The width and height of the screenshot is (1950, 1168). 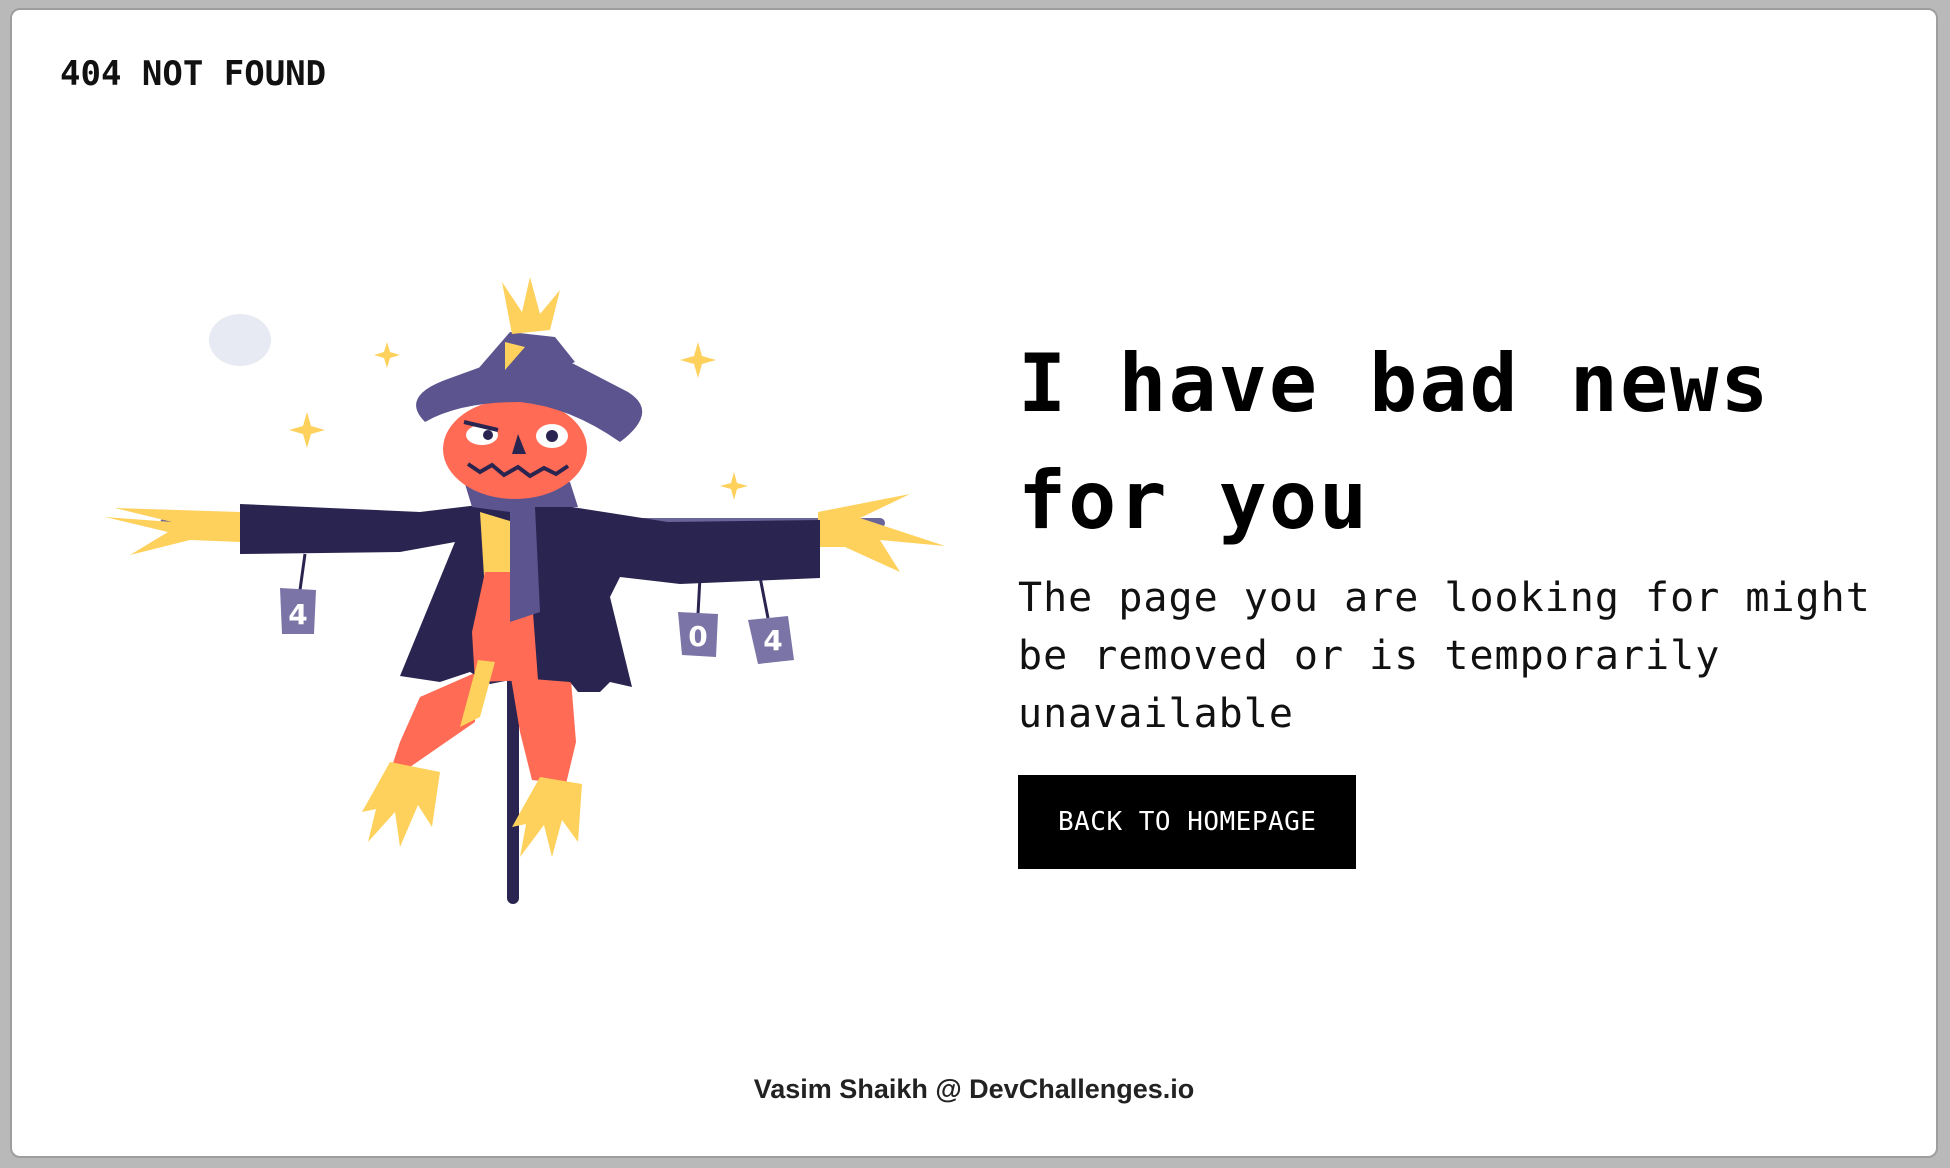 I want to click on straw-right-hand, so click(x=881, y=533).